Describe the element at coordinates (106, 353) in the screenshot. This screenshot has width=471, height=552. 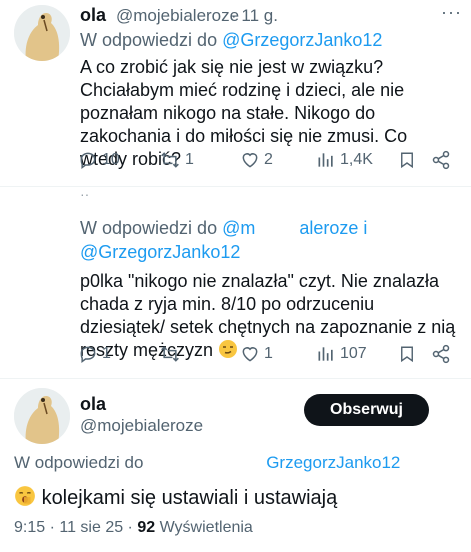
I see `reply-count: 1` at that location.